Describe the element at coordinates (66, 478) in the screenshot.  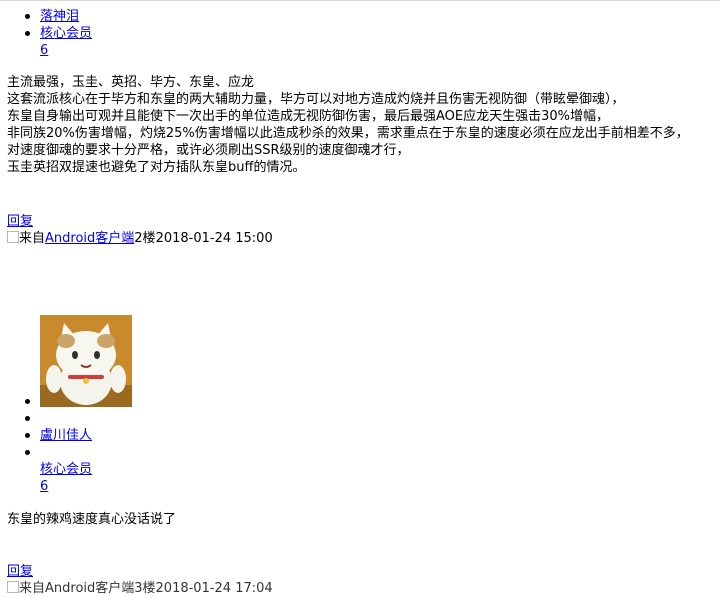
I see `post2-member-badge-link: 核心会员 6` at that location.